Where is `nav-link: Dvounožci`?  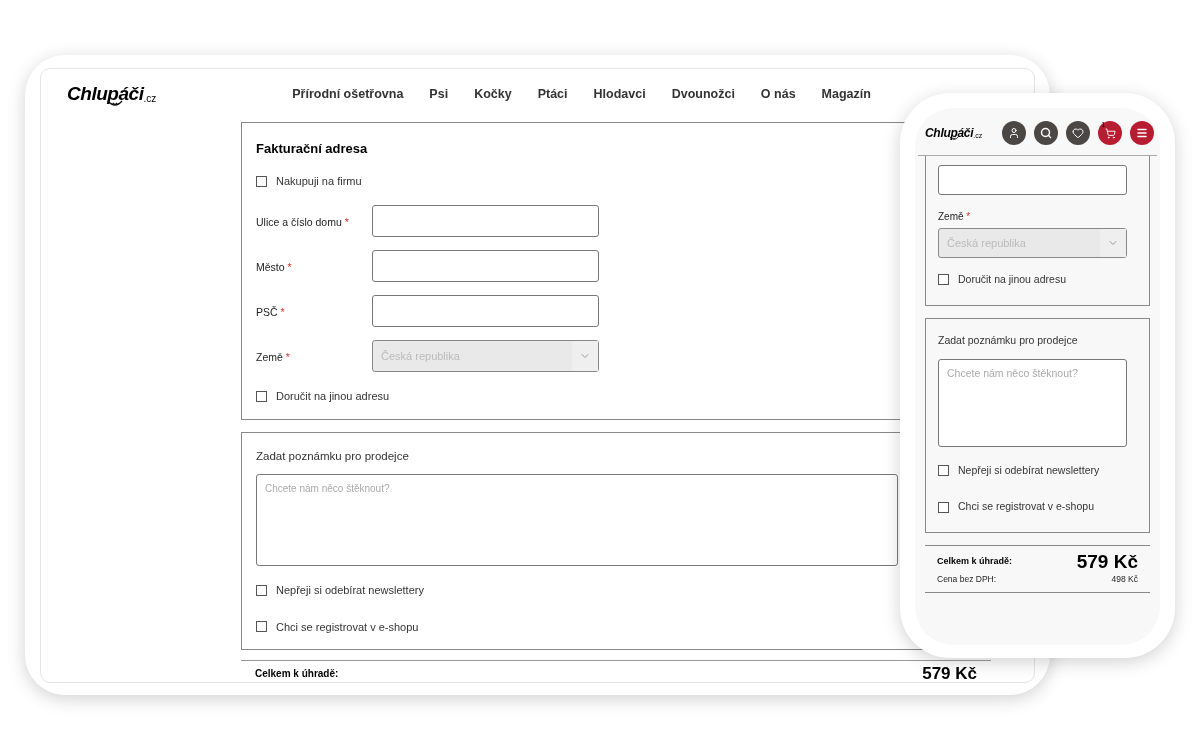
nav-link: Dvounožci is located at coordinates (703, 94).